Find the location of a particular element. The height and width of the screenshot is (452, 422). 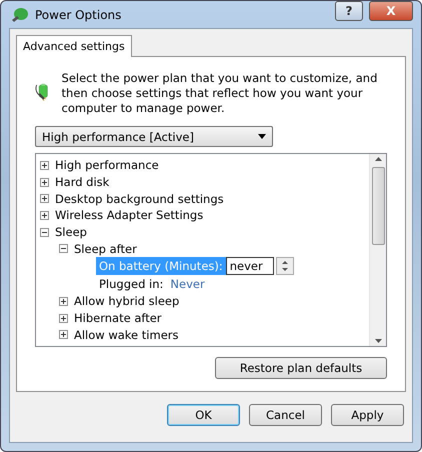

scroll-down-icon is located at coordinates (378, 341).